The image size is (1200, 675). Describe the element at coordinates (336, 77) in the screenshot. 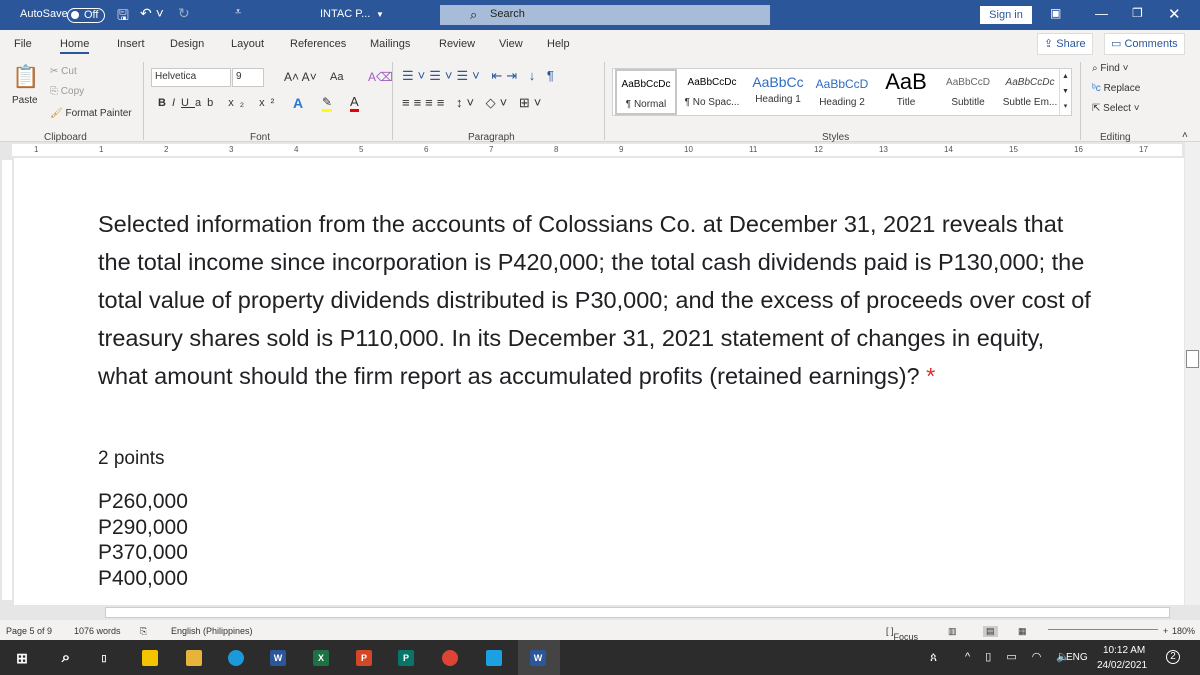

I see `change-case-button: Aa` at that location.